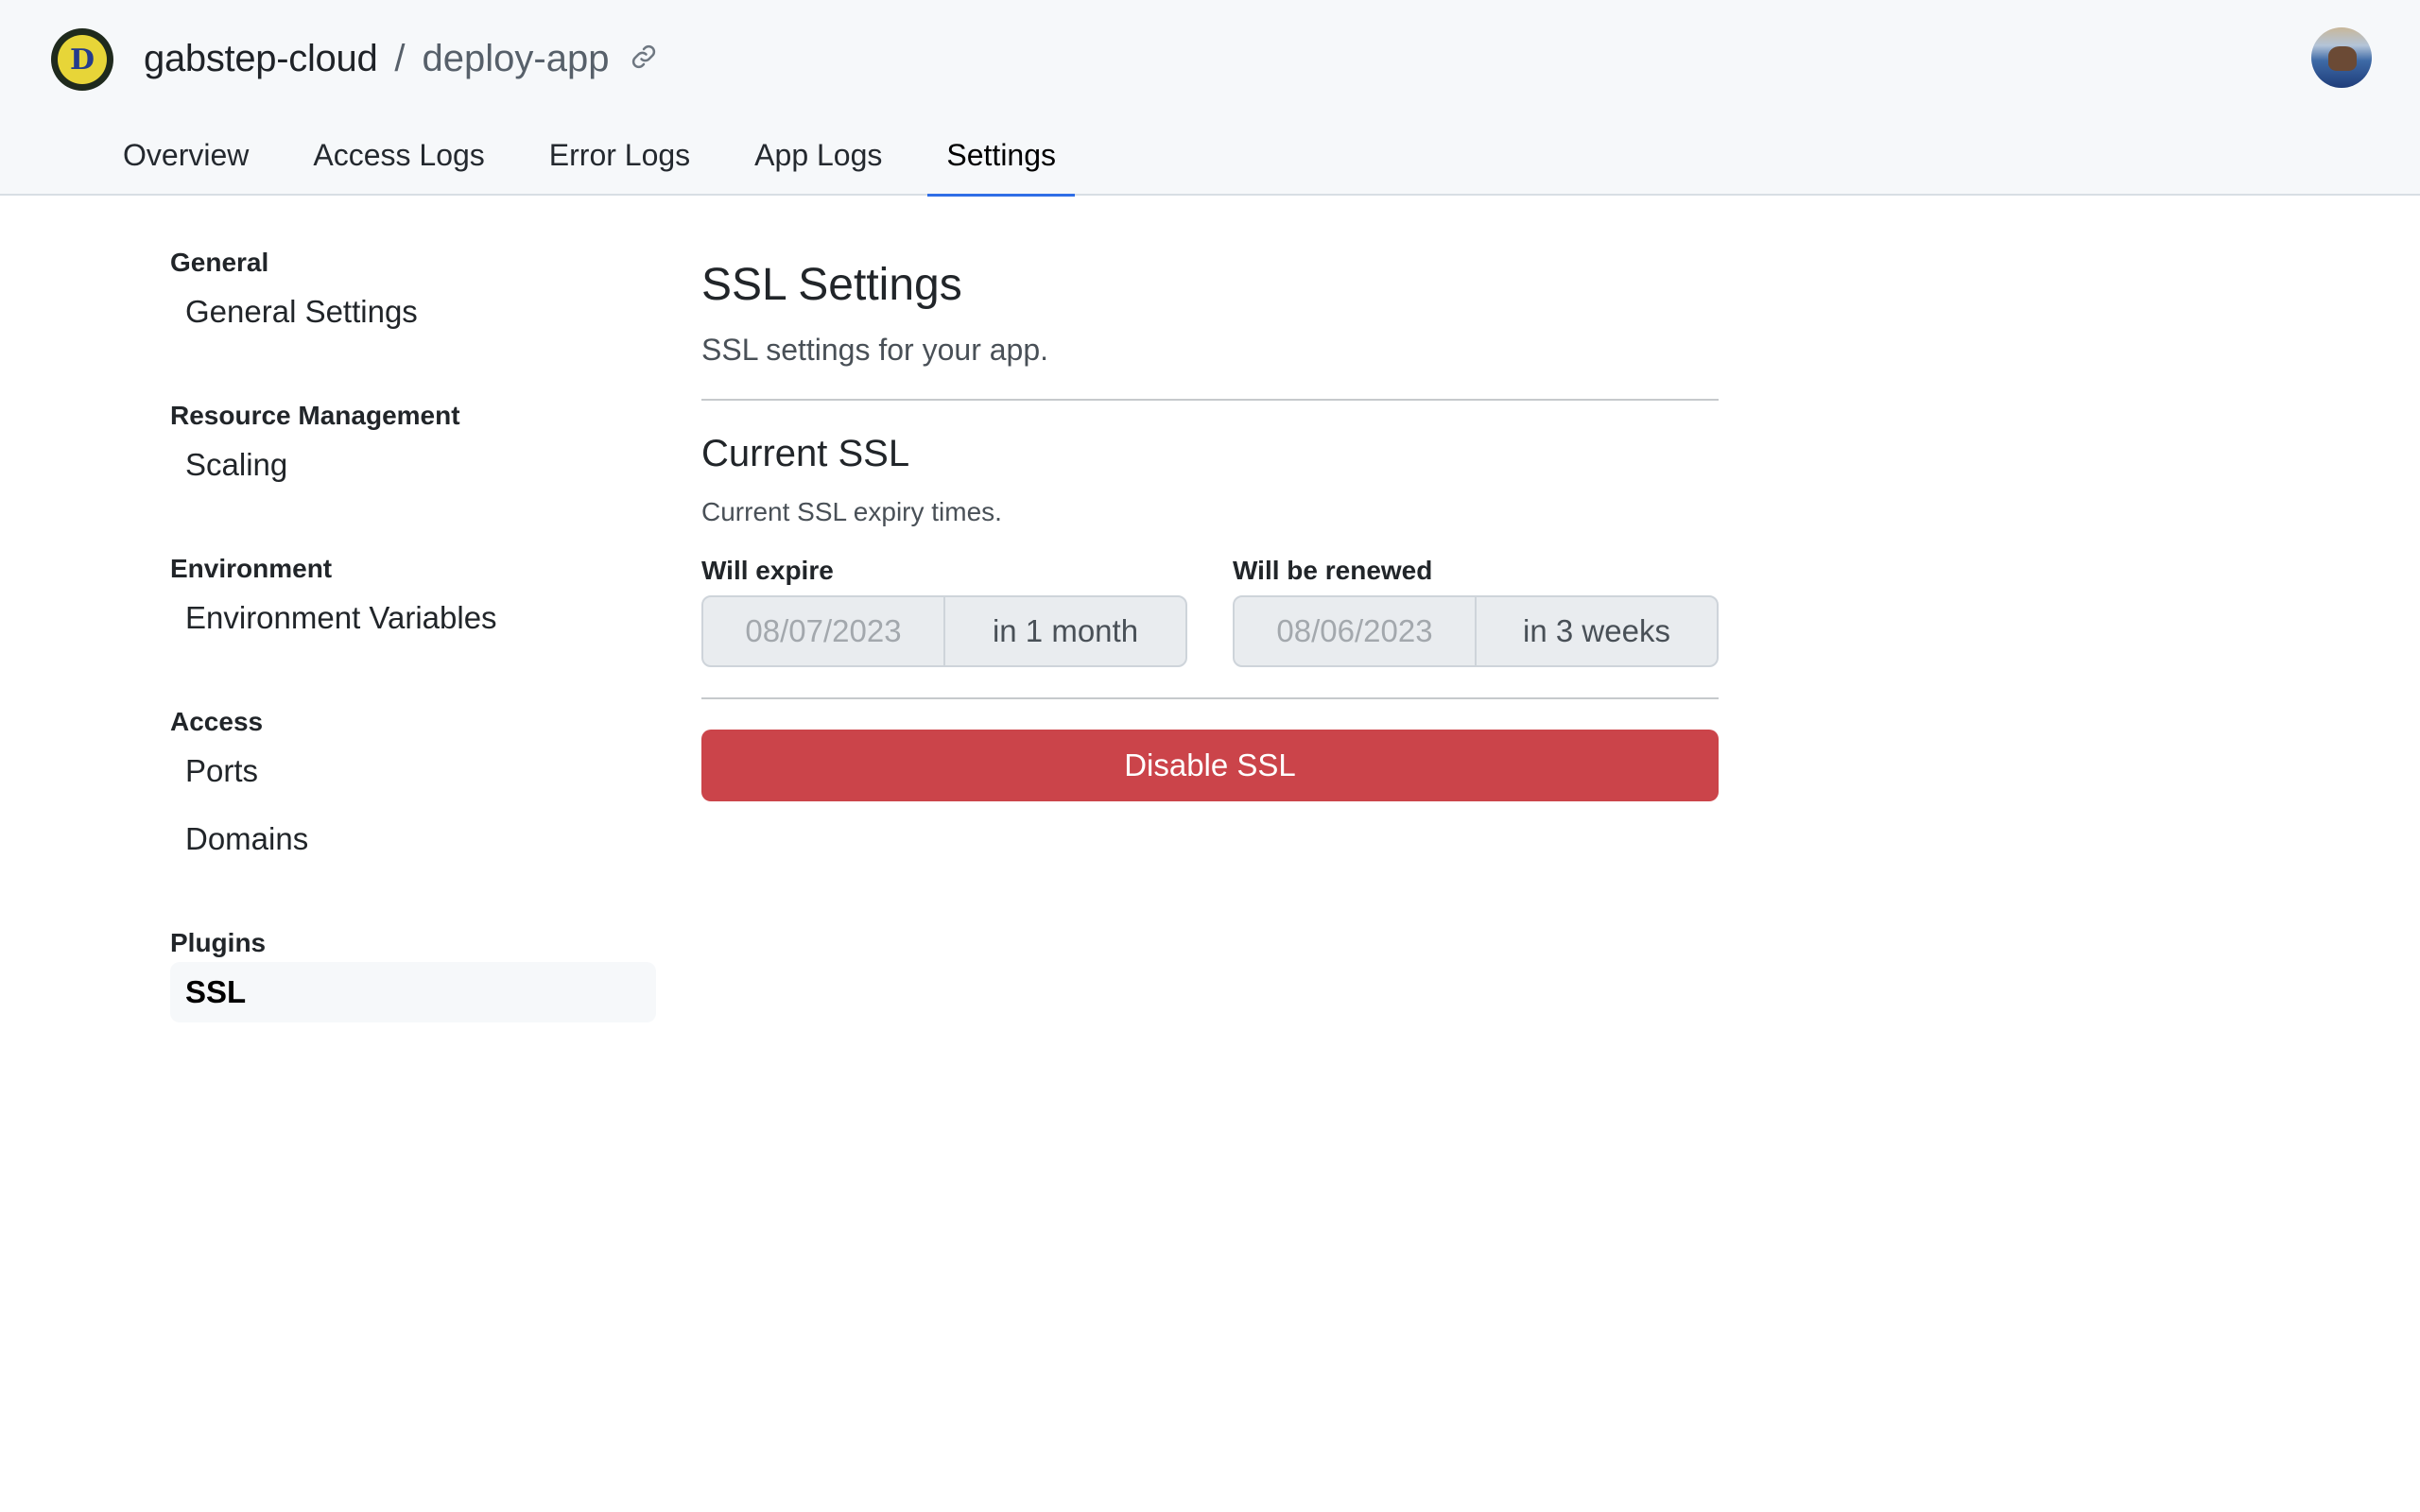  What do you see at coordinates (1001, 160) in the screenshot?
I see `tab-settings: Settings` at bounding box center [1001, 160].